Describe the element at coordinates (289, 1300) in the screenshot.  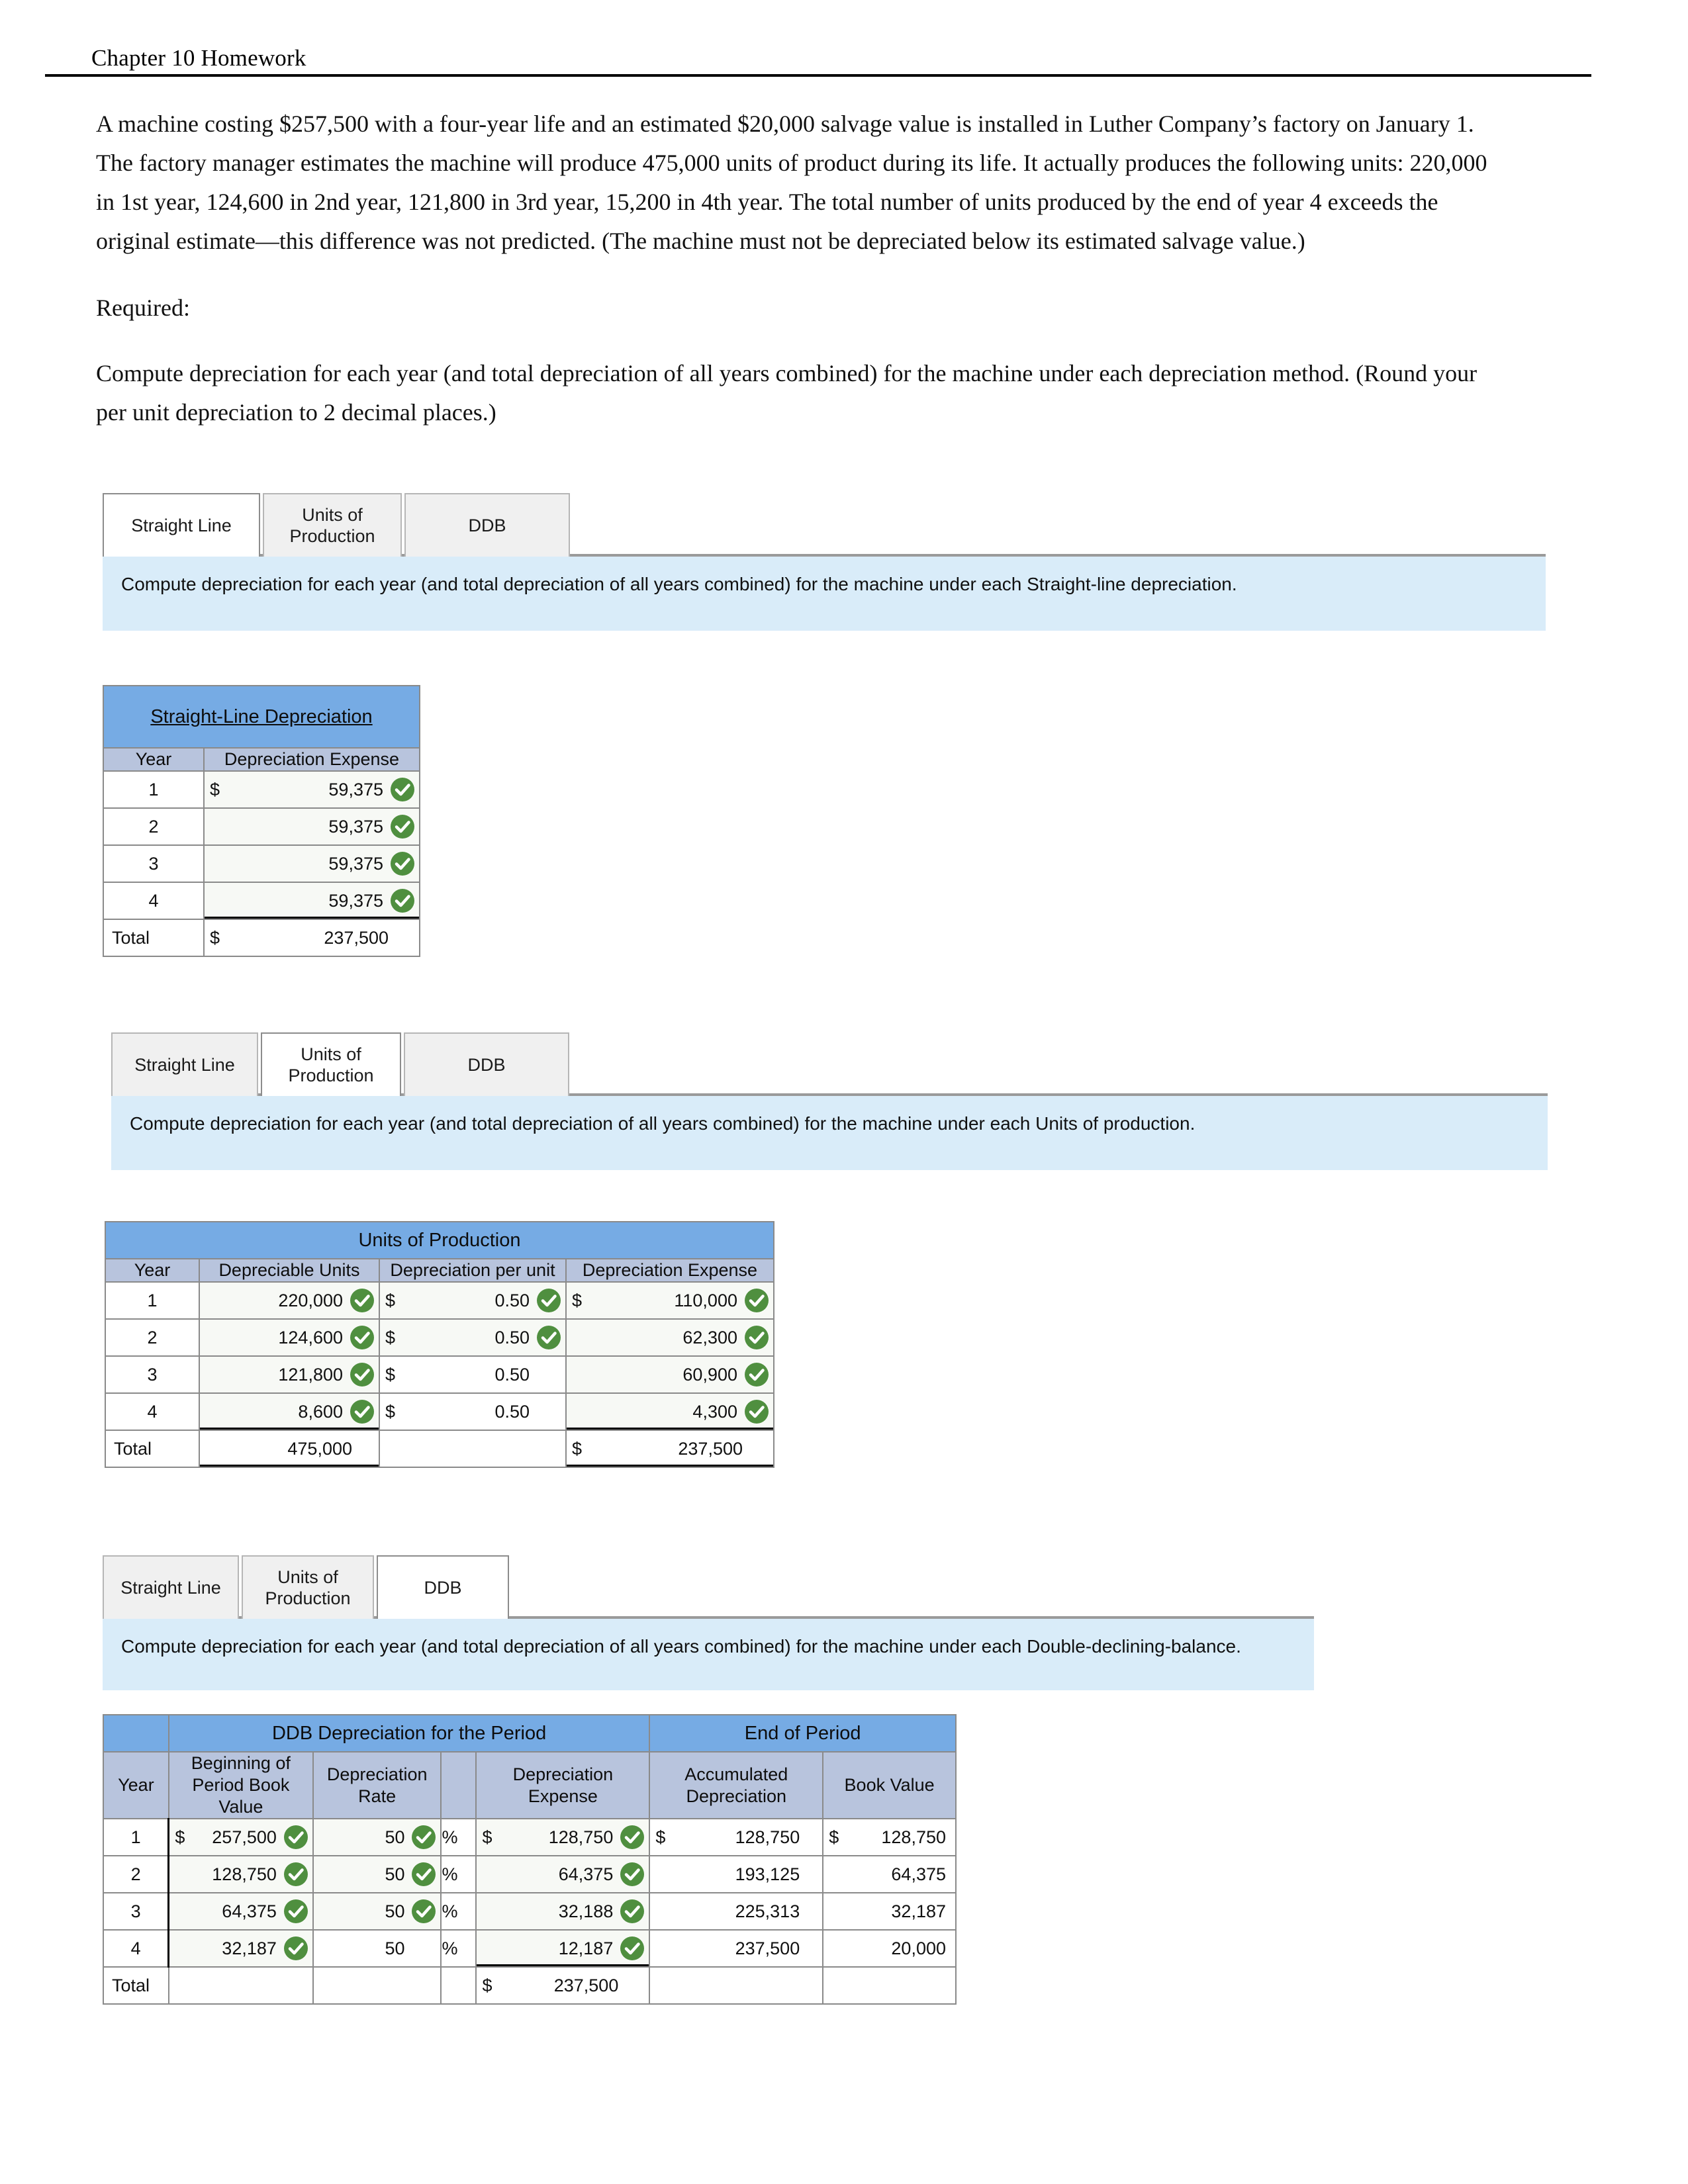
I see `cell-depreciable-units: 220,000` at that location.